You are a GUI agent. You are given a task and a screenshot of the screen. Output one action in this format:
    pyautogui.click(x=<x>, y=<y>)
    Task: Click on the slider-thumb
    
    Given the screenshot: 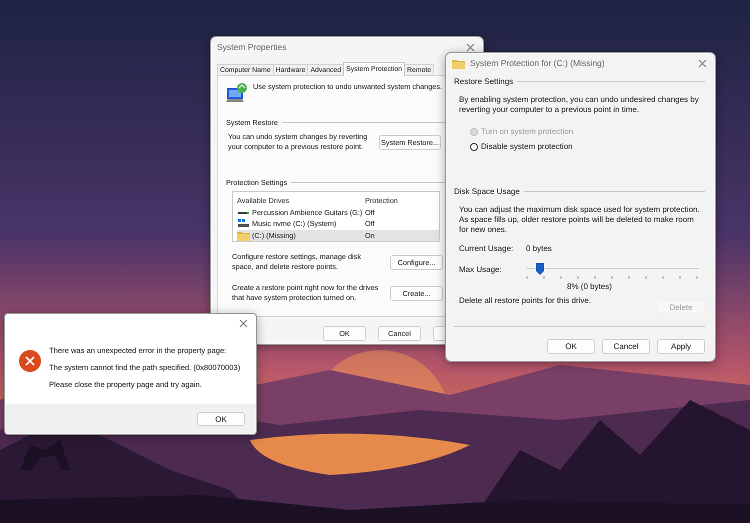 What is the action you would take?
    pyautogui.click(x=540, y=269)
    